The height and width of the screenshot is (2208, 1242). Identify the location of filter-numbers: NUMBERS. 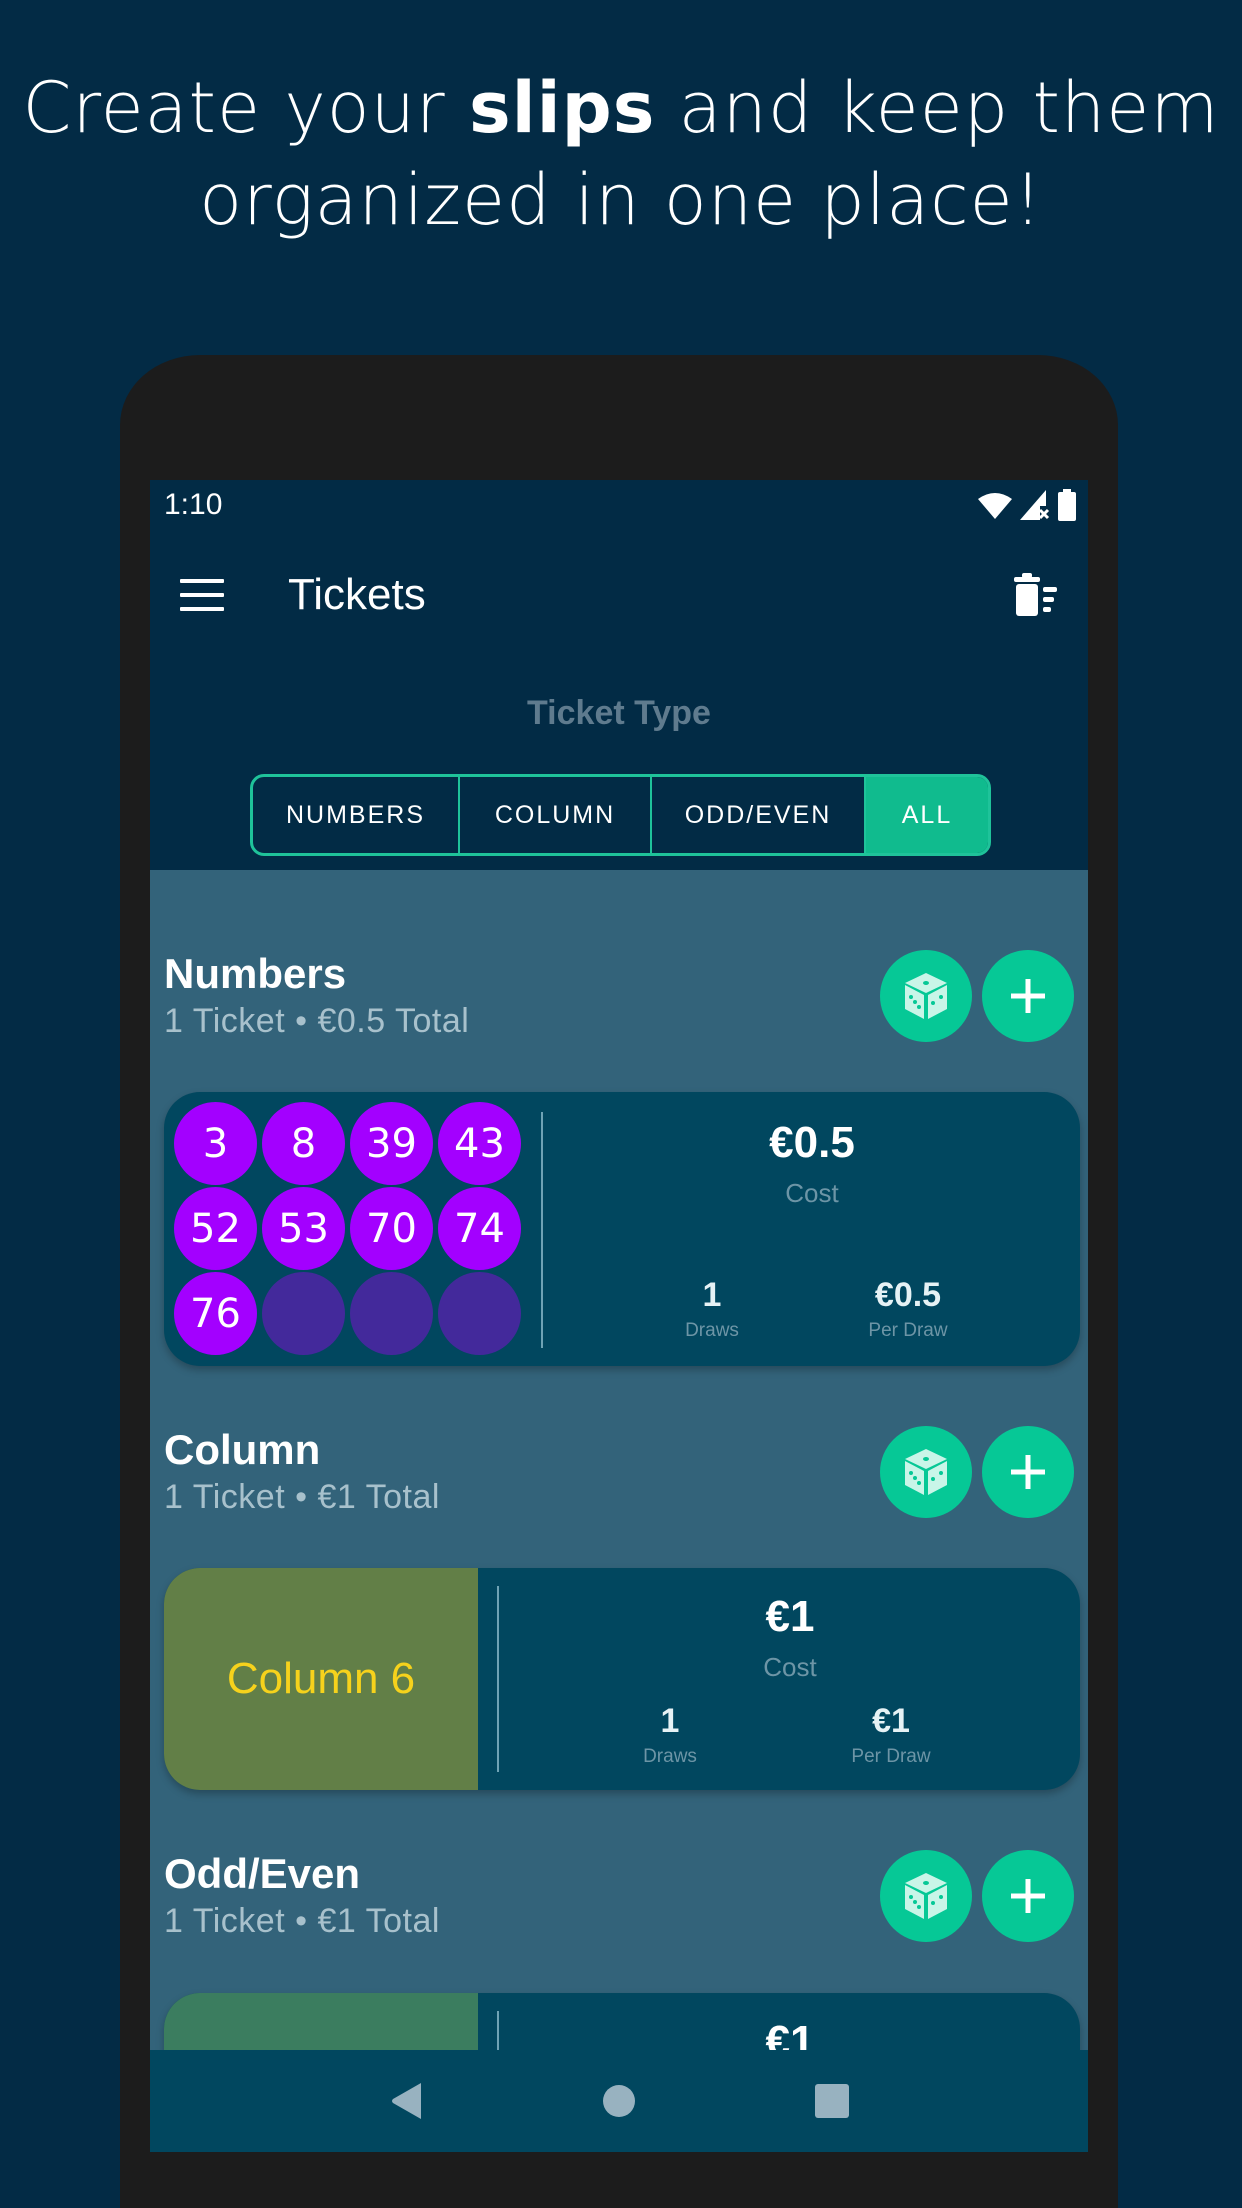
(356, 815).